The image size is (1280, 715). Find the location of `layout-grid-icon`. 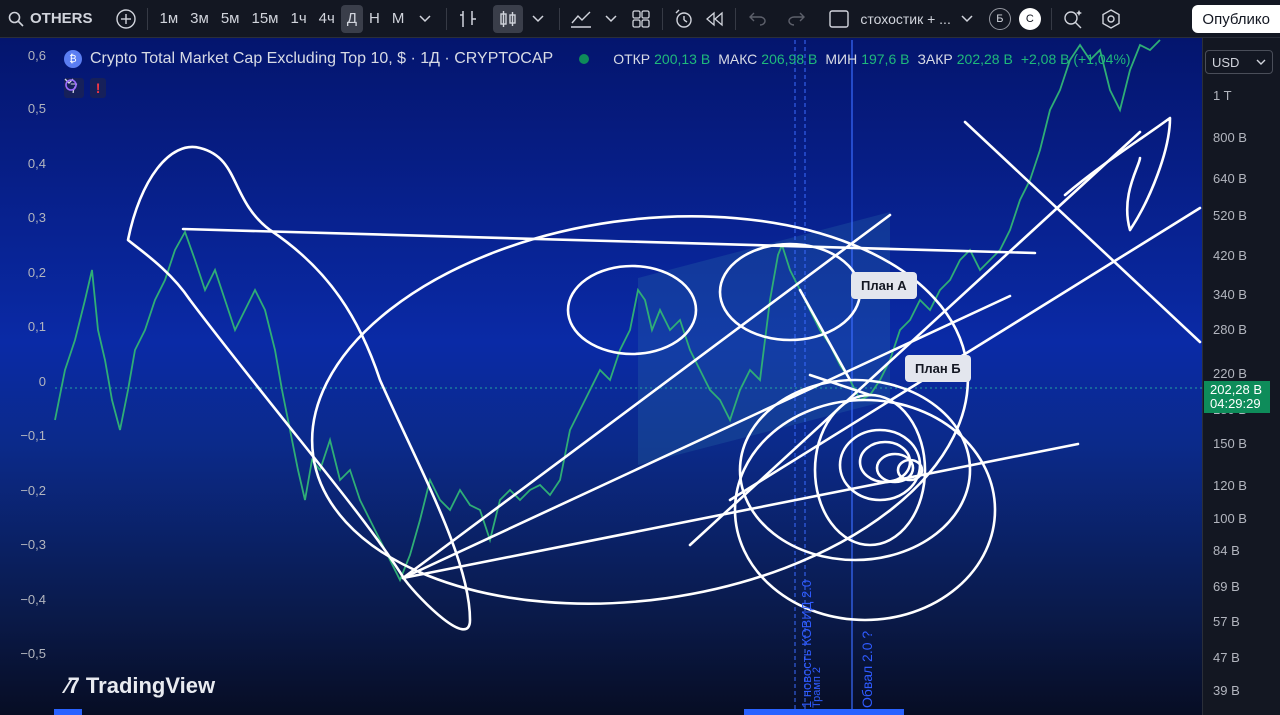

layout-grid-icon is located at coordinates (641, 18).